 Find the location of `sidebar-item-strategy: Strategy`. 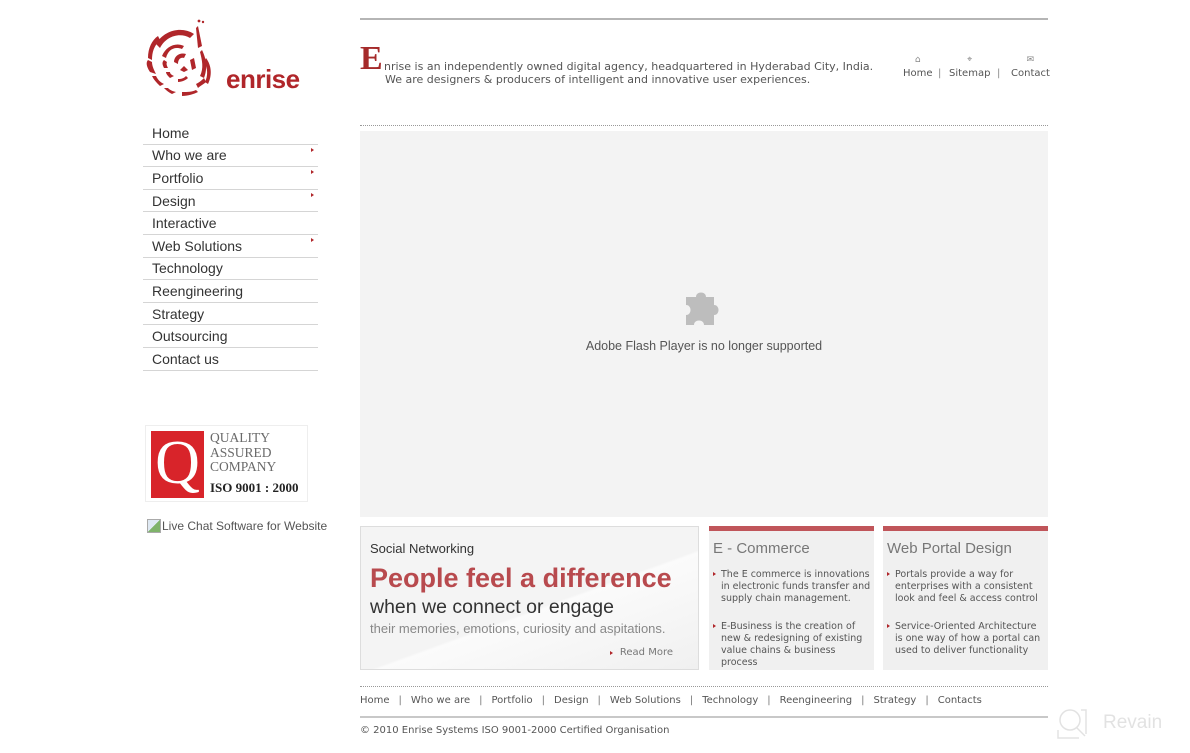

sidebar-item-strategy: Strategy is located at coordinates (230, 314).